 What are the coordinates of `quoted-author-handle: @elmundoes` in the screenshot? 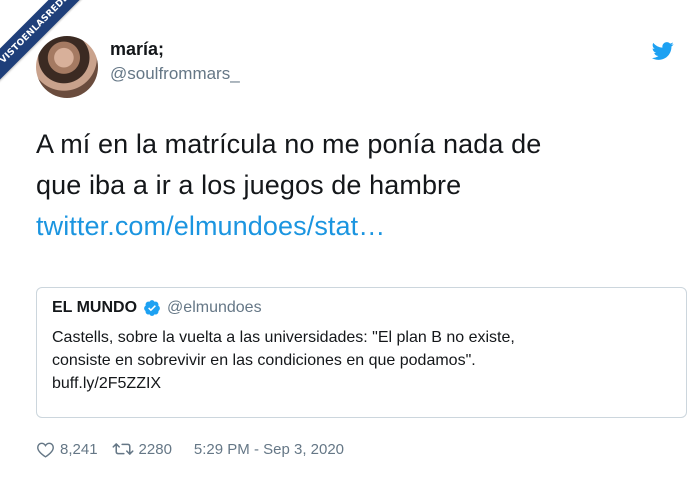 It's located at (214, 307).